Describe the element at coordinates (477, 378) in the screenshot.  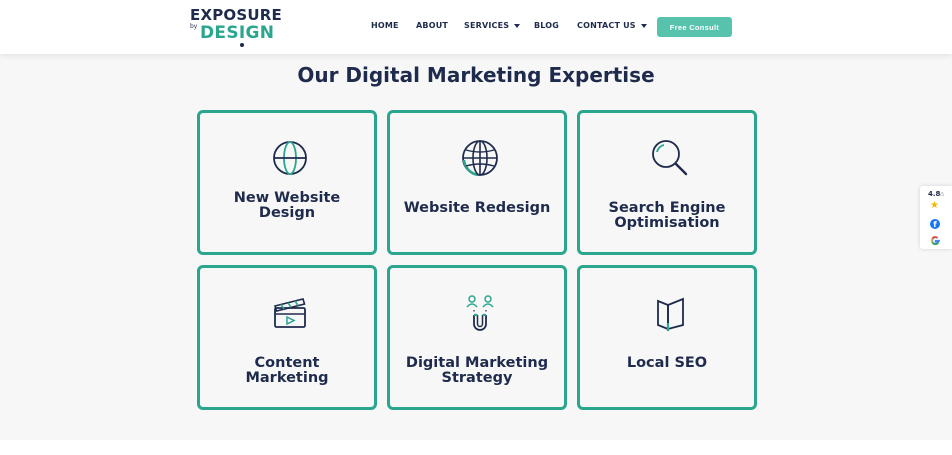
I see `card-title-line: Strategy` at that location.